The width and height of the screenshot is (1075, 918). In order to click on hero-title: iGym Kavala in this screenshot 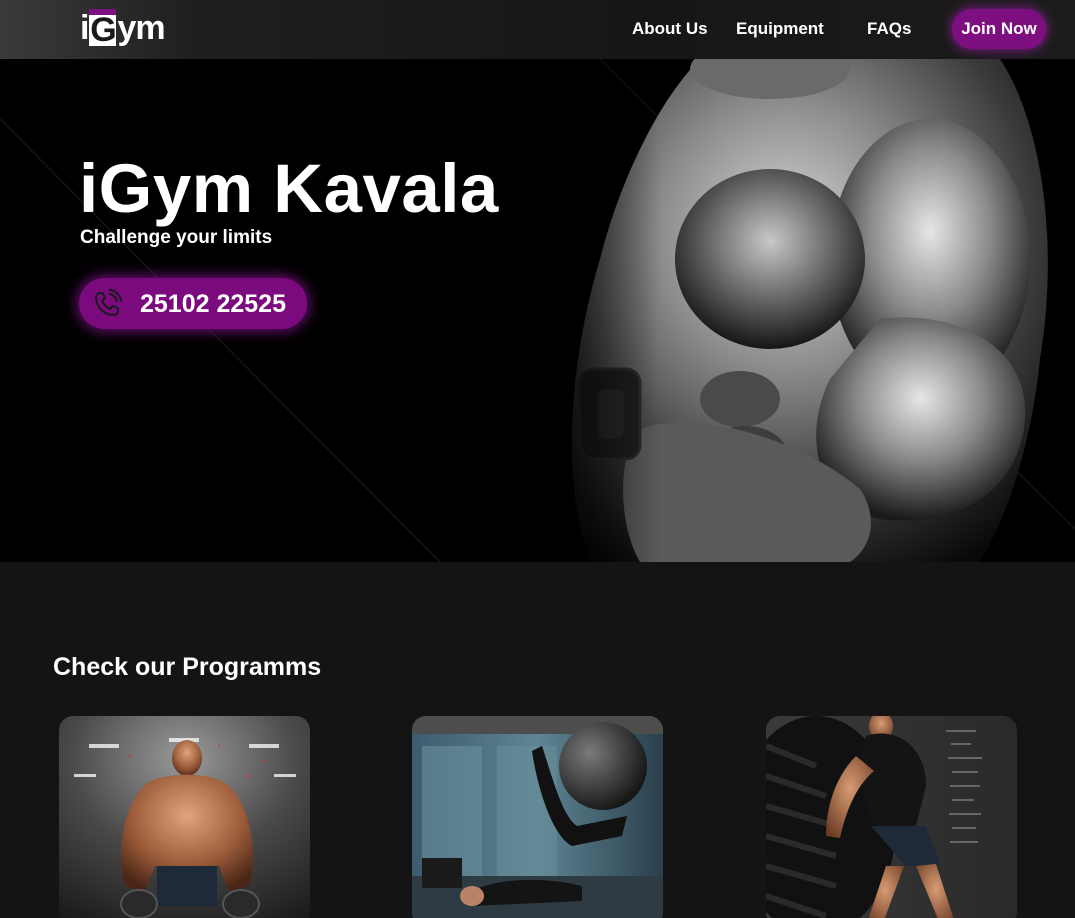, I will do `click(289, 188)`.